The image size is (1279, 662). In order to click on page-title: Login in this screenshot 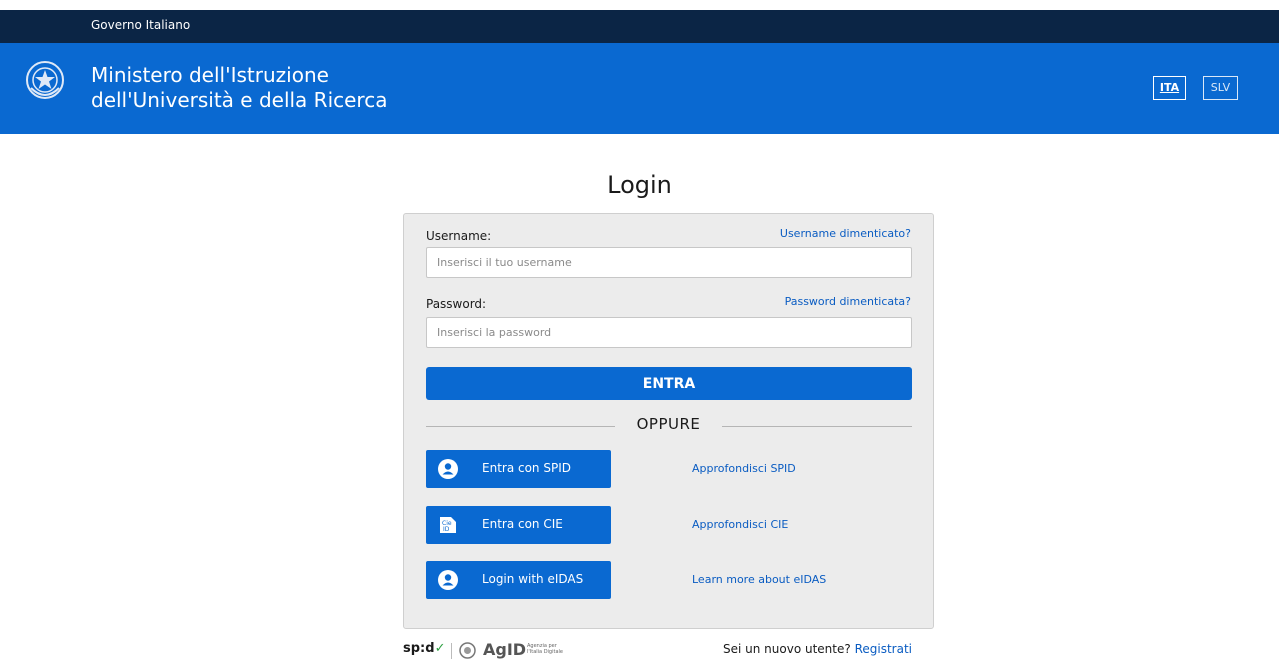, I will do `click(639, 185)`.